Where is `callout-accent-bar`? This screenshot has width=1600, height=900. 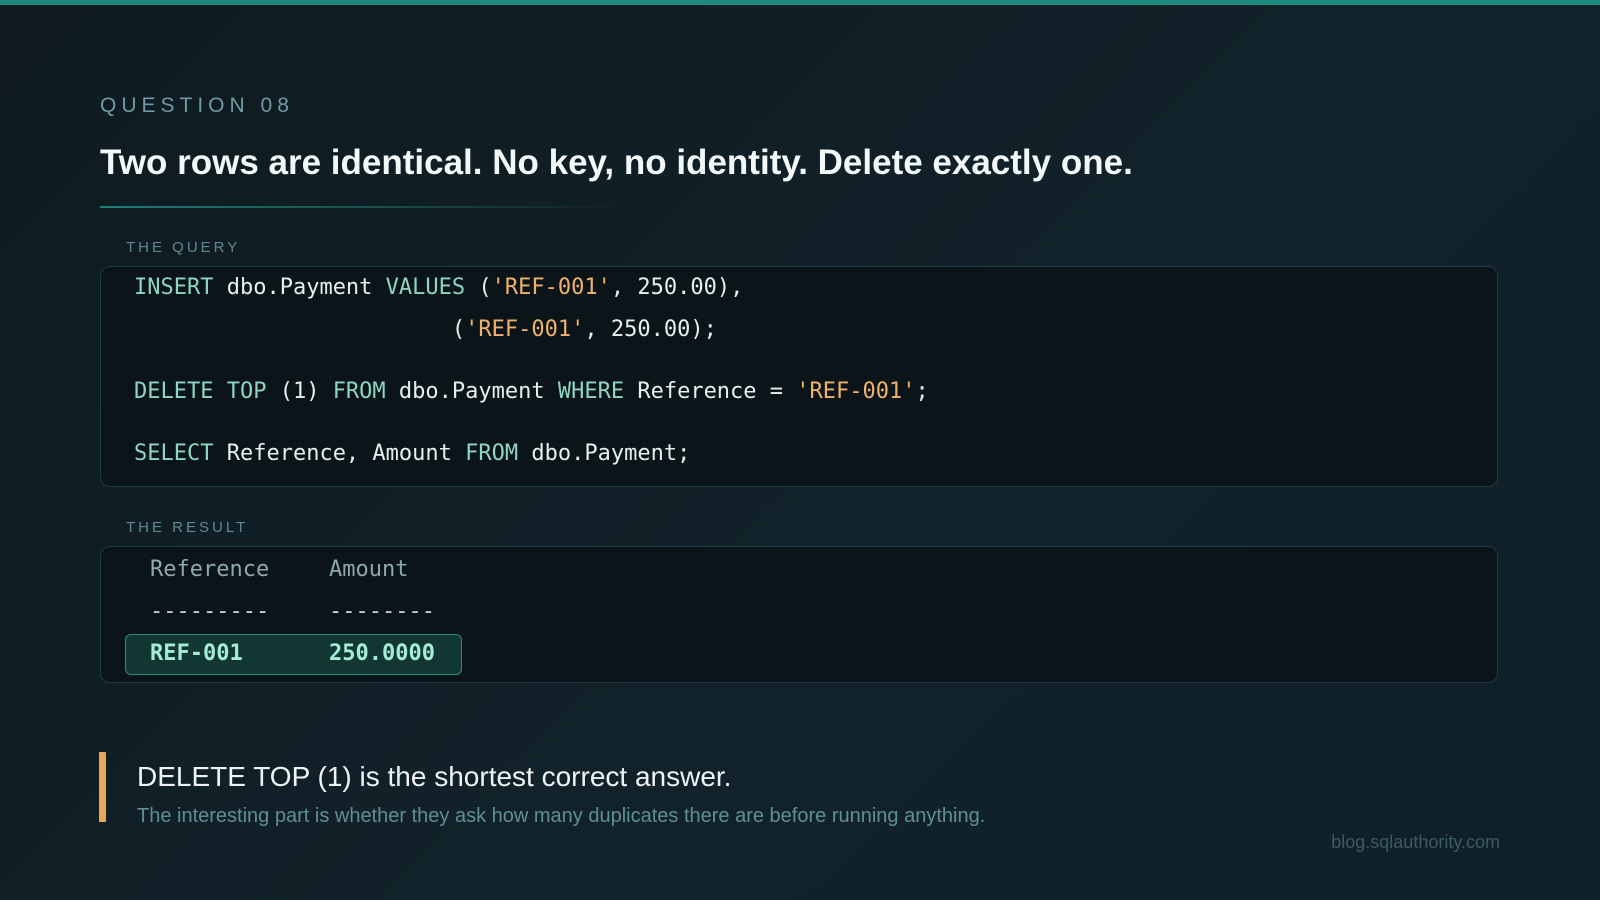 callout-accent-bar is located at coordinates (102, 787).